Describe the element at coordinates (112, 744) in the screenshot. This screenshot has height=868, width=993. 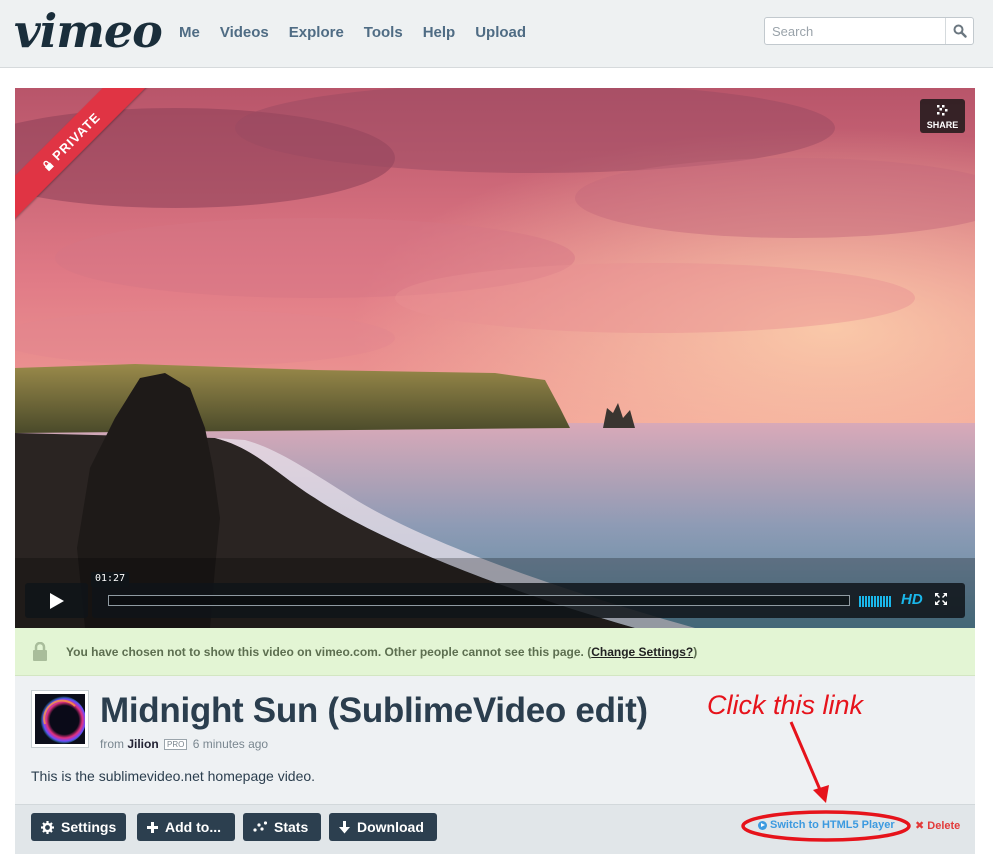
I see `from-label: from` at that location.